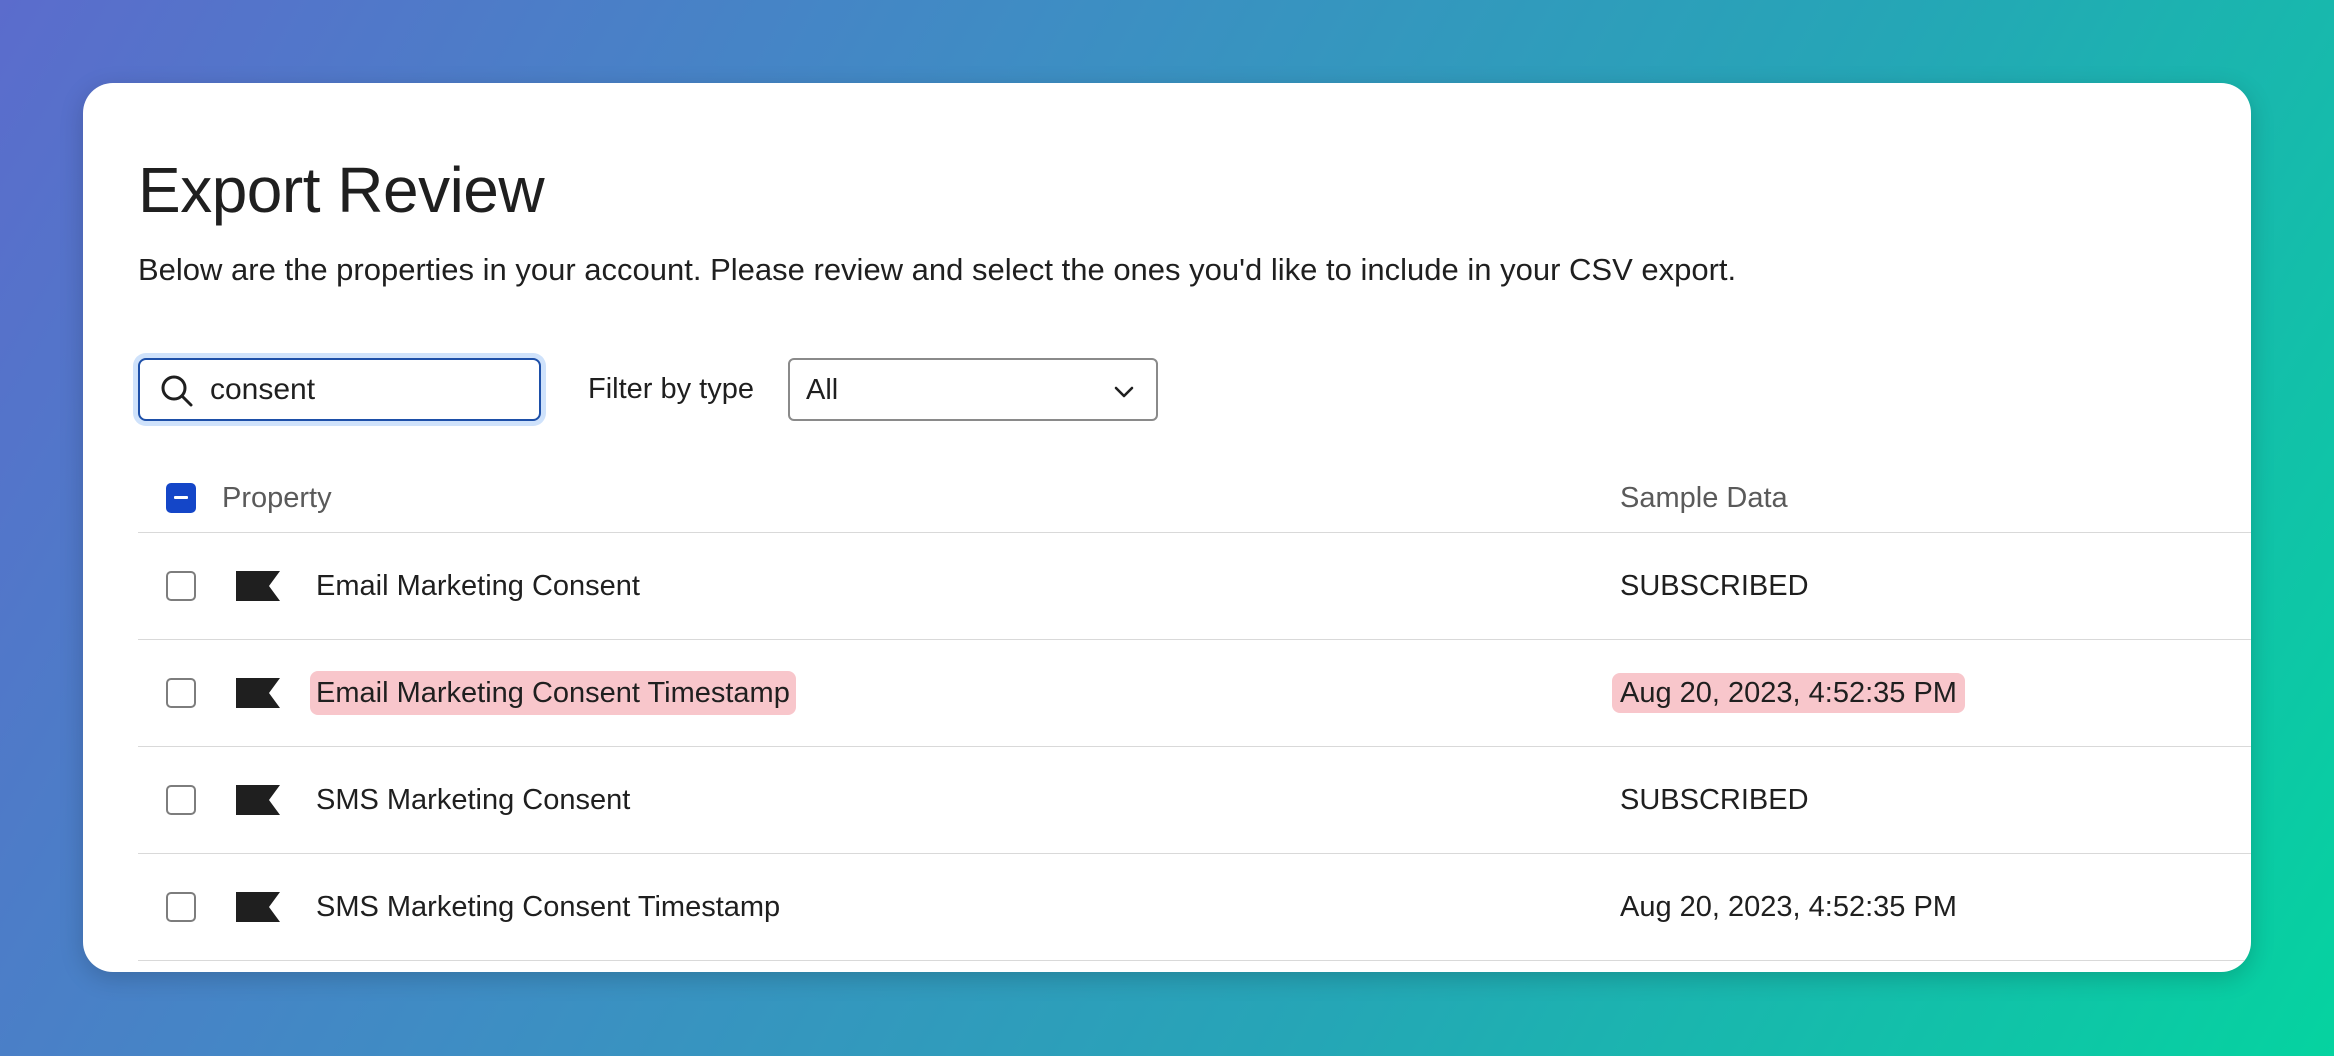 Image resolution: width=2334 pixels, height=1056 pixels. Describe the element at coordinates (370, 390) in the screenshot. I see `search-input` at that location.